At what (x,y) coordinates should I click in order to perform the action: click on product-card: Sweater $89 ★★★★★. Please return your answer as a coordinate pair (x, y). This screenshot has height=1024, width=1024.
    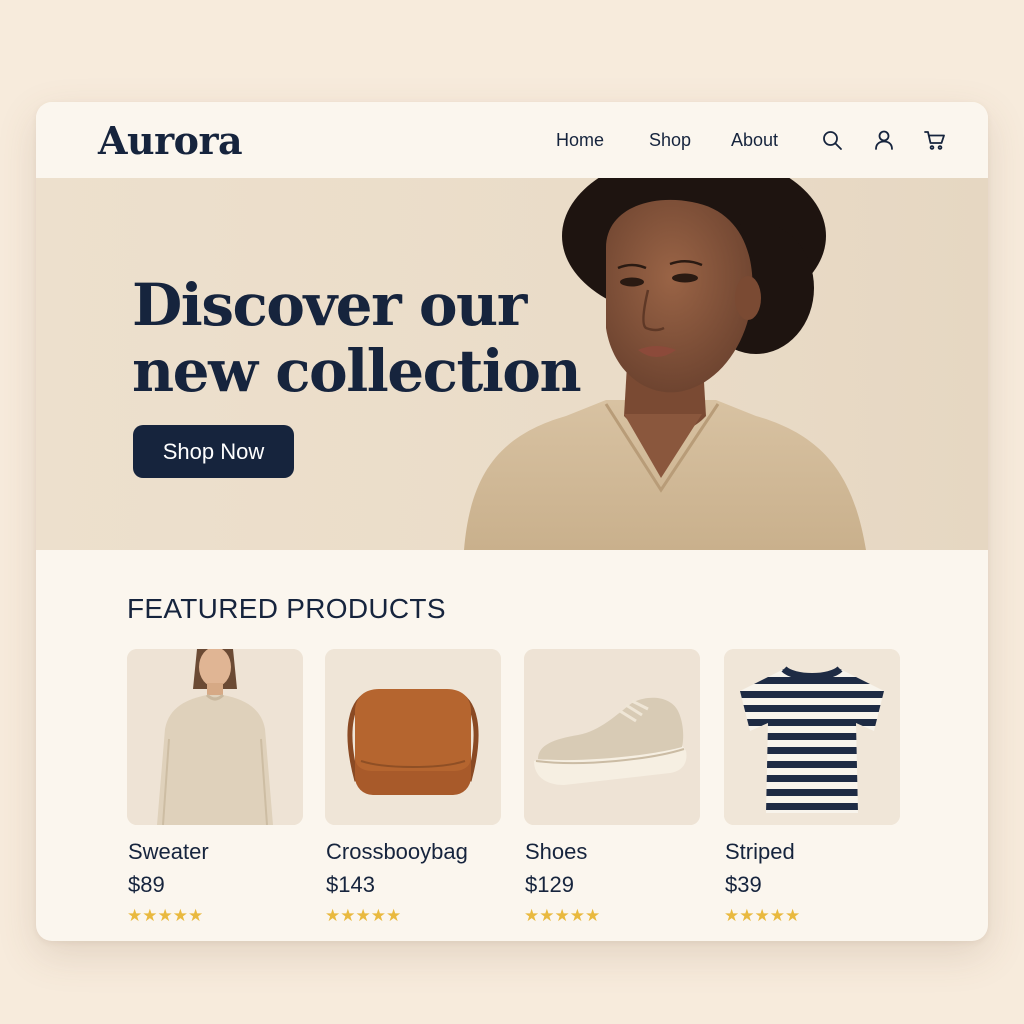
    Looking at the image, I should click on (215, 794).